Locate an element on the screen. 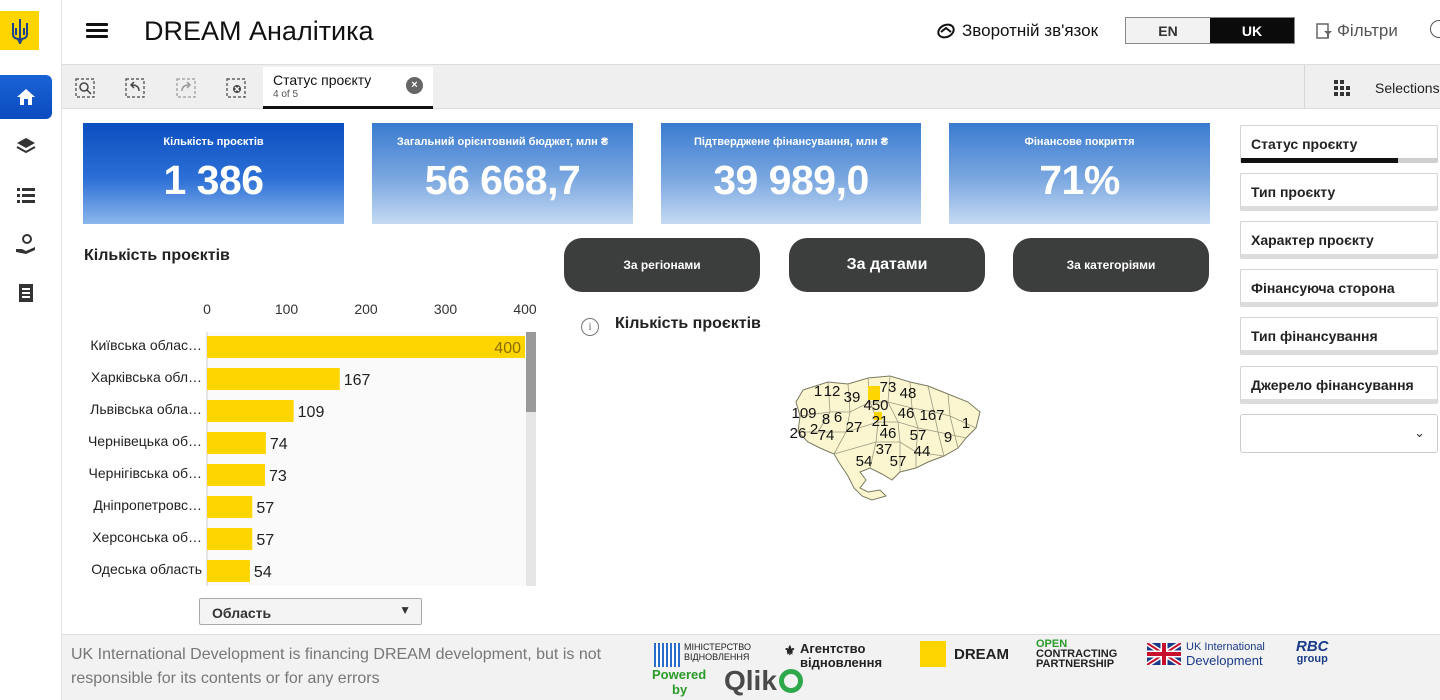  layers-nav is located at coordinates (26, 146).